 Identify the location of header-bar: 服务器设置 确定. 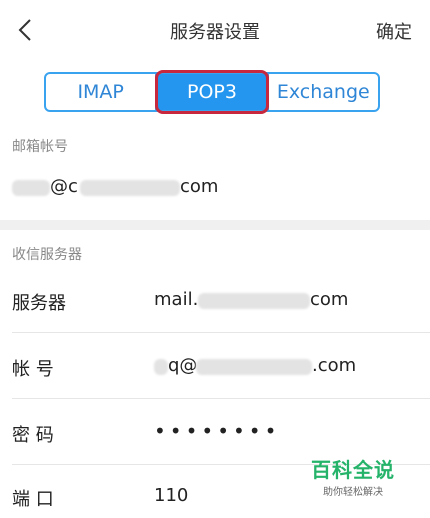
(215, 30).